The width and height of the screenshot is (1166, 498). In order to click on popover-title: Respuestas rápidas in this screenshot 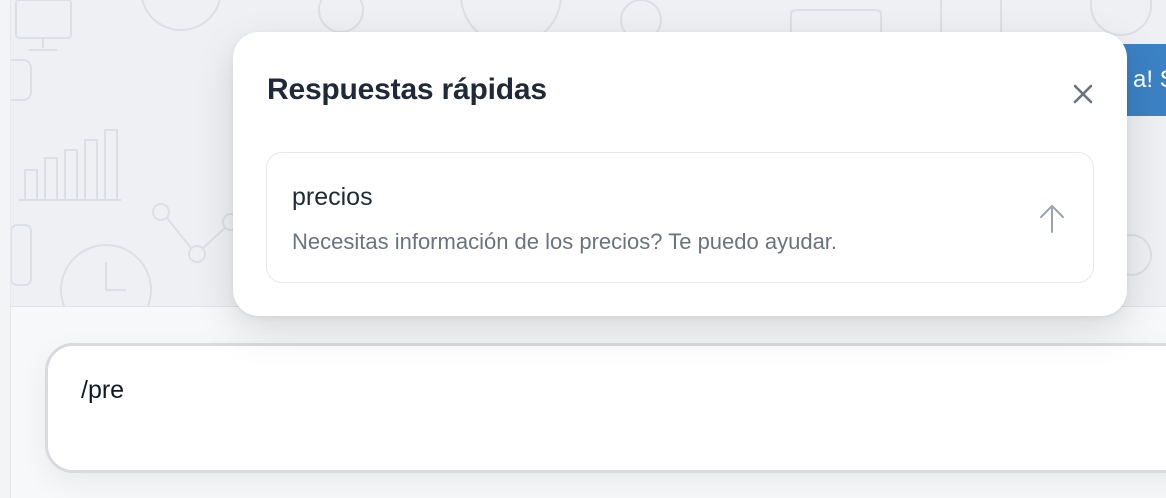, I will do `click(407, 89)`.